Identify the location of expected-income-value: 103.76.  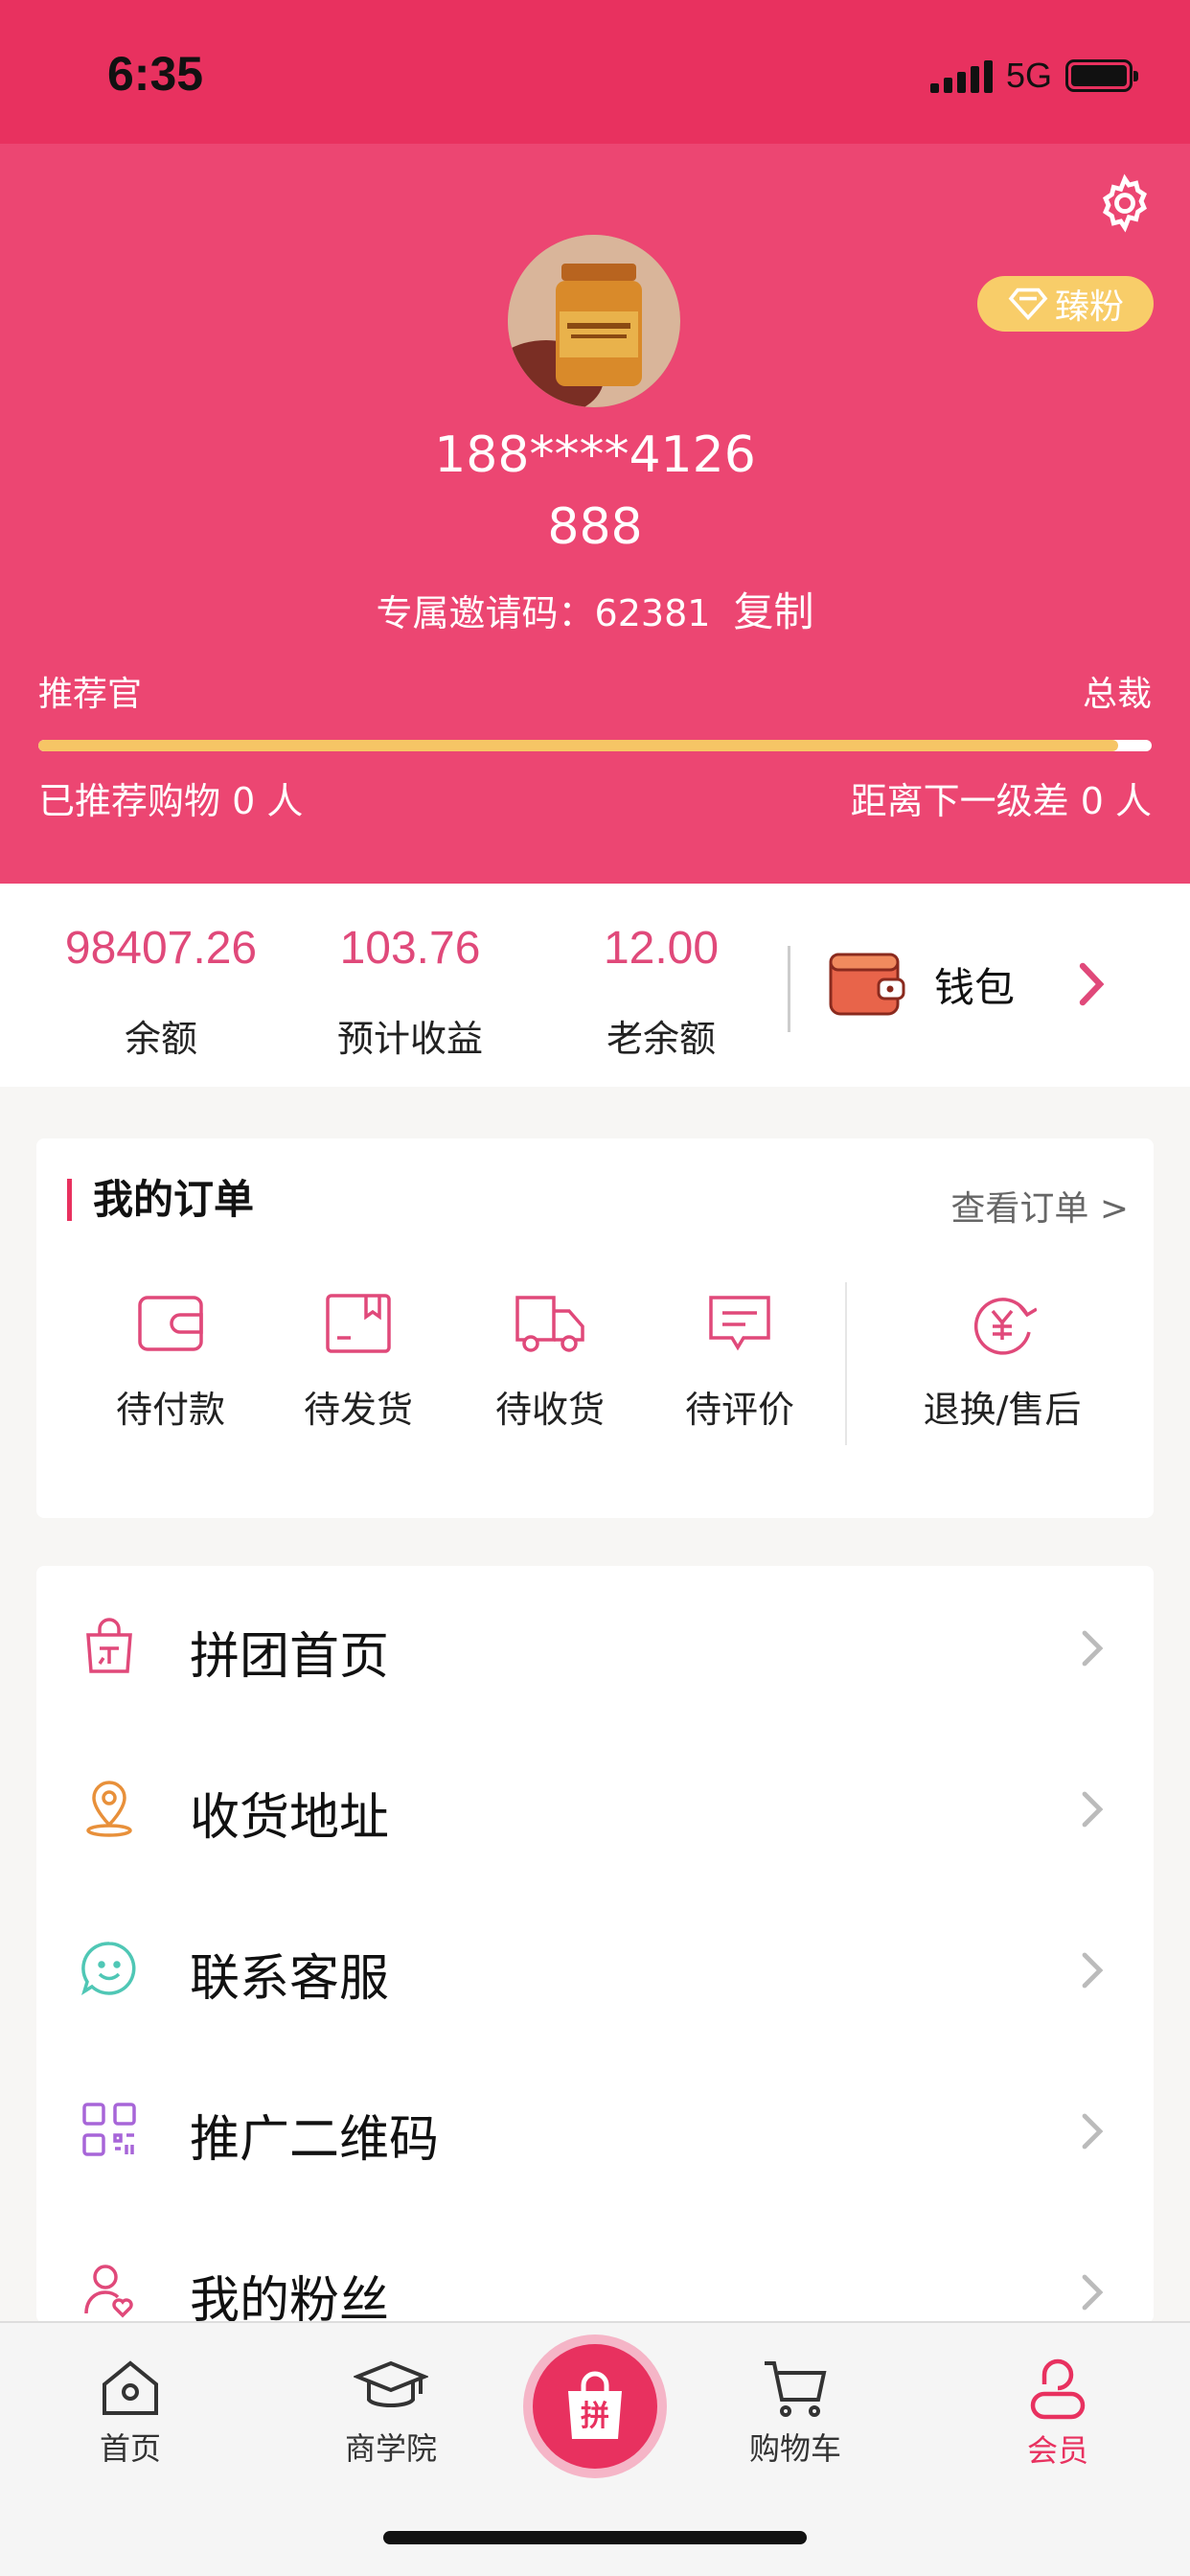
(410, 948).